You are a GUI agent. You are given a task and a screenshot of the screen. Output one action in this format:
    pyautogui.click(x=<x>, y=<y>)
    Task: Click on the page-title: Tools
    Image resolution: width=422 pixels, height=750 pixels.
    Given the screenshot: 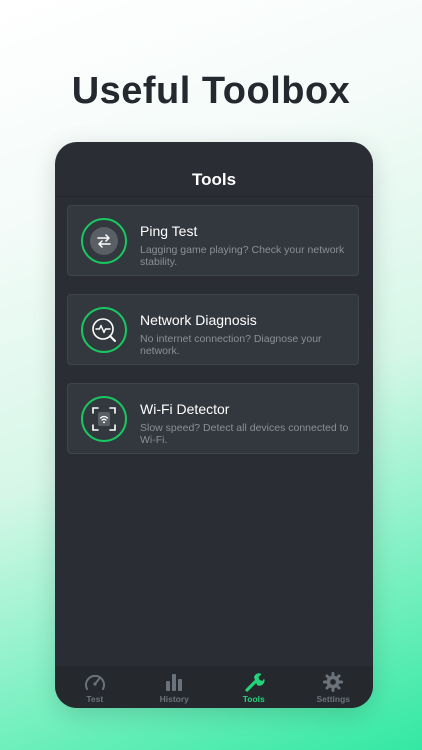 What is the action you would take?
    pyautogui.click(x=214, y=179)
    